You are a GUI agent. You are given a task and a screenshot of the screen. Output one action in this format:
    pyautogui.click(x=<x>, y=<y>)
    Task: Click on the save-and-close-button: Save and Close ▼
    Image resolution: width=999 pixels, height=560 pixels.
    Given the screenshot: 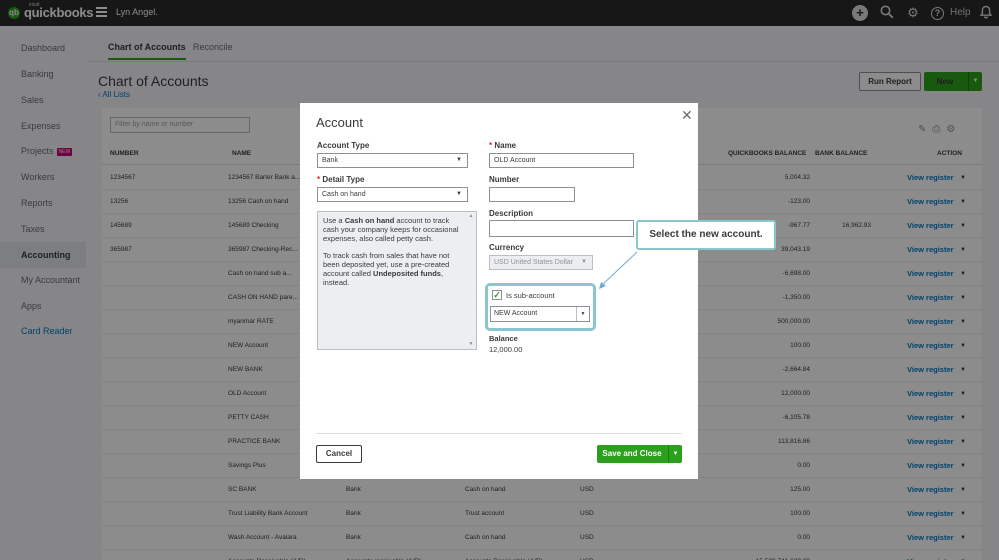 What is the action you would take?
    pyautogui.click(x=639, y=454)
    